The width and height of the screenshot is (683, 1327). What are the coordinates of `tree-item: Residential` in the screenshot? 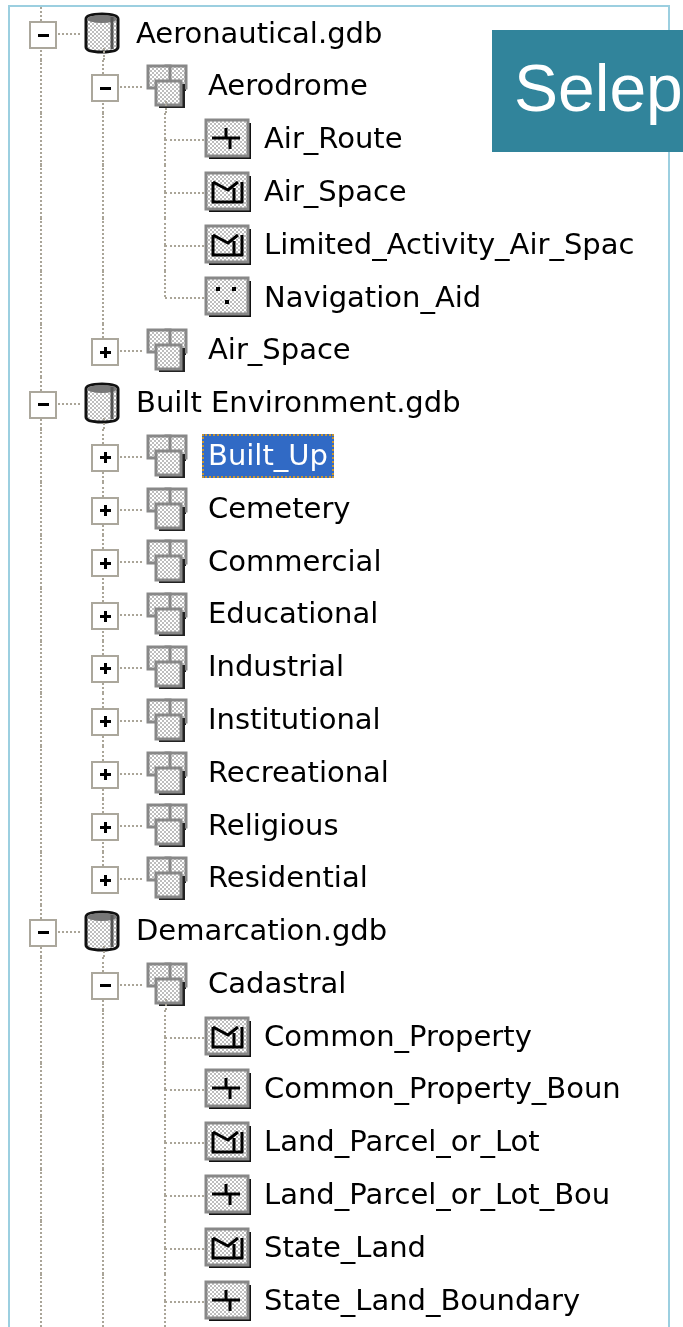 It's located at (288, 878).